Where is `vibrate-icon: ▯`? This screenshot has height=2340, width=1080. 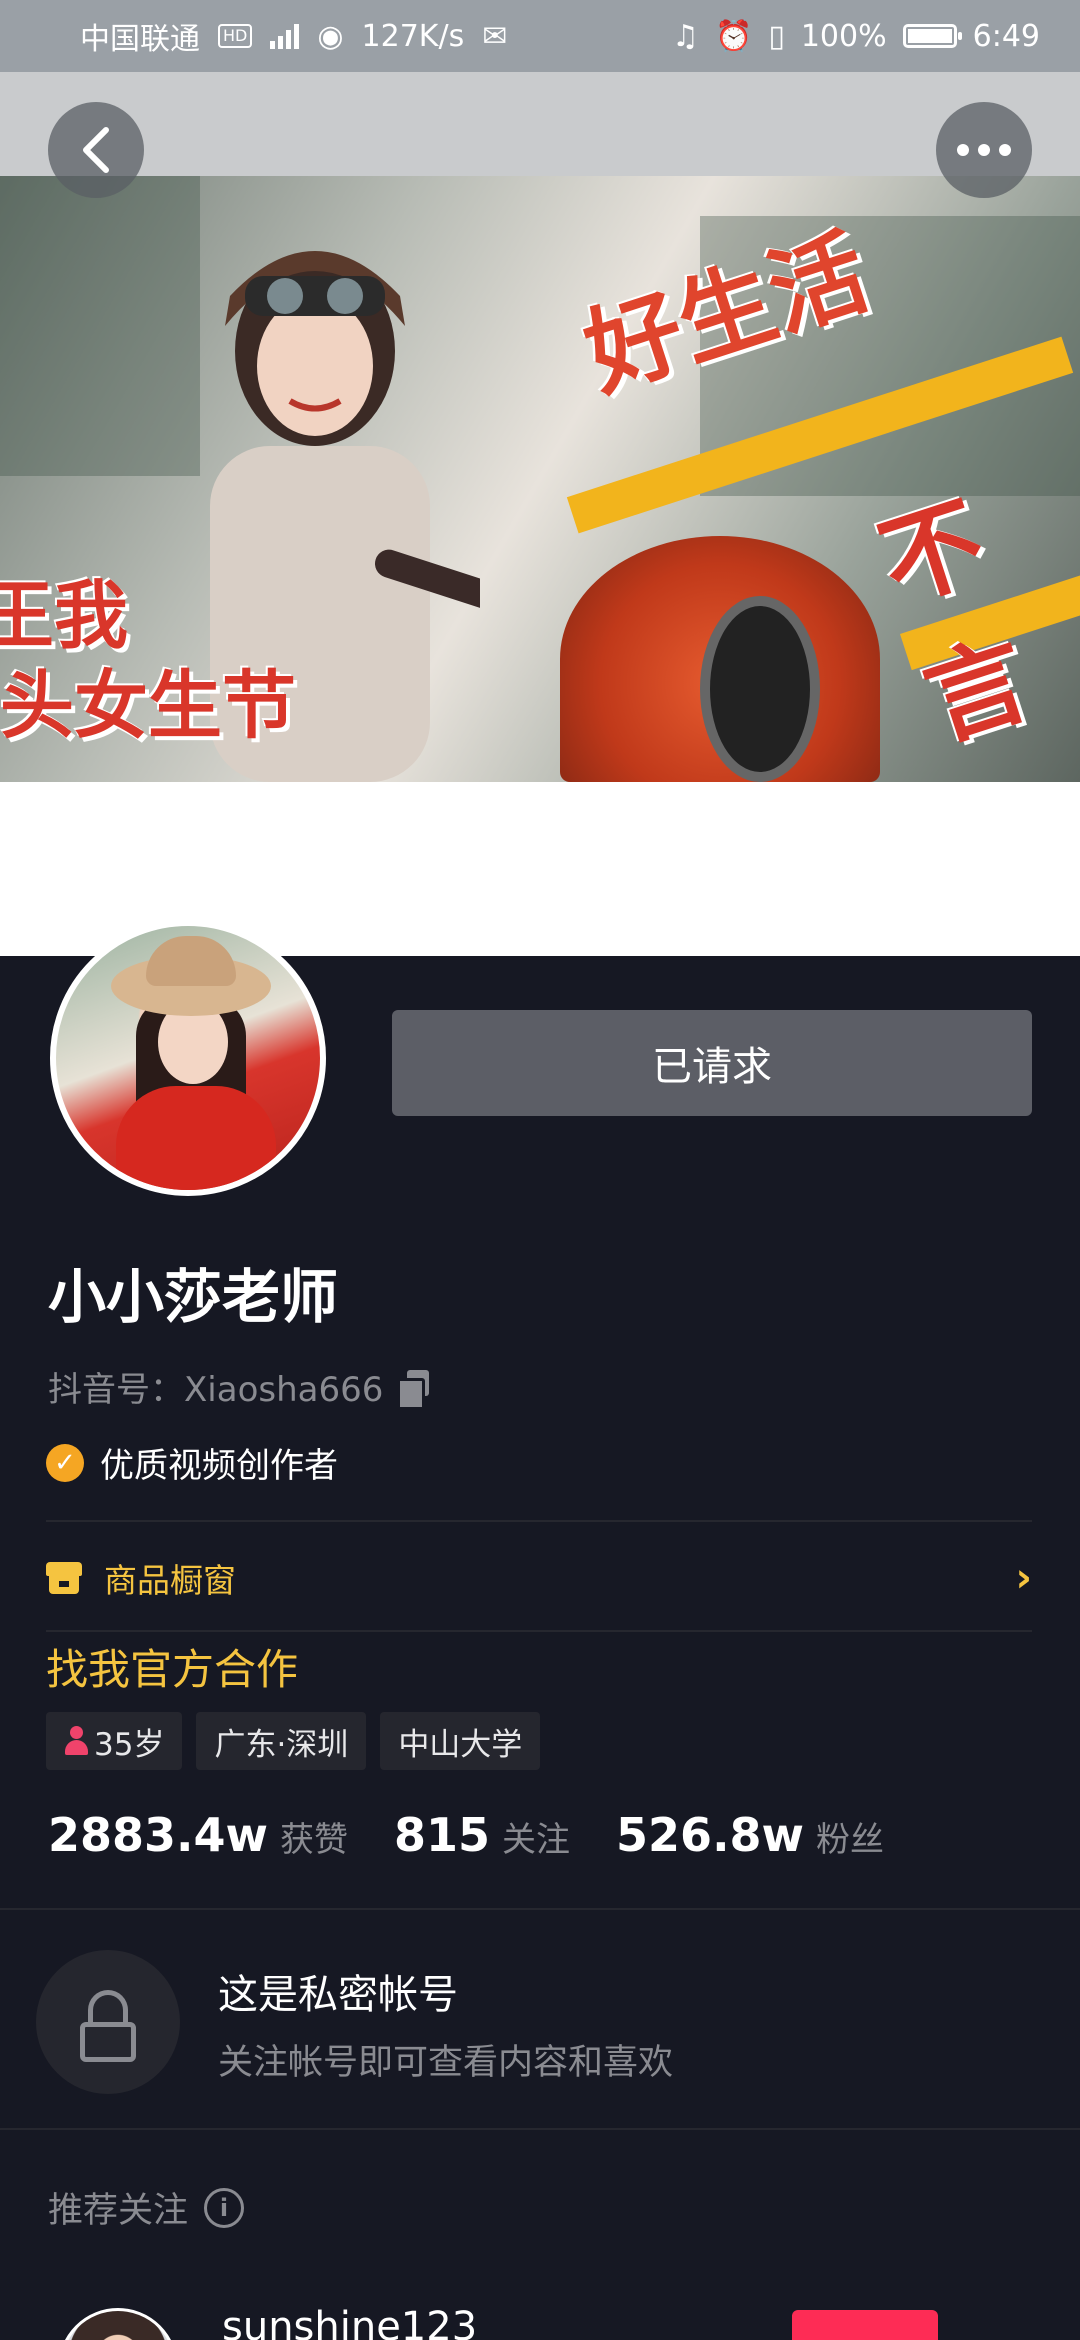
vibrate-icon: ▯ is located at coordinates (776, 36).